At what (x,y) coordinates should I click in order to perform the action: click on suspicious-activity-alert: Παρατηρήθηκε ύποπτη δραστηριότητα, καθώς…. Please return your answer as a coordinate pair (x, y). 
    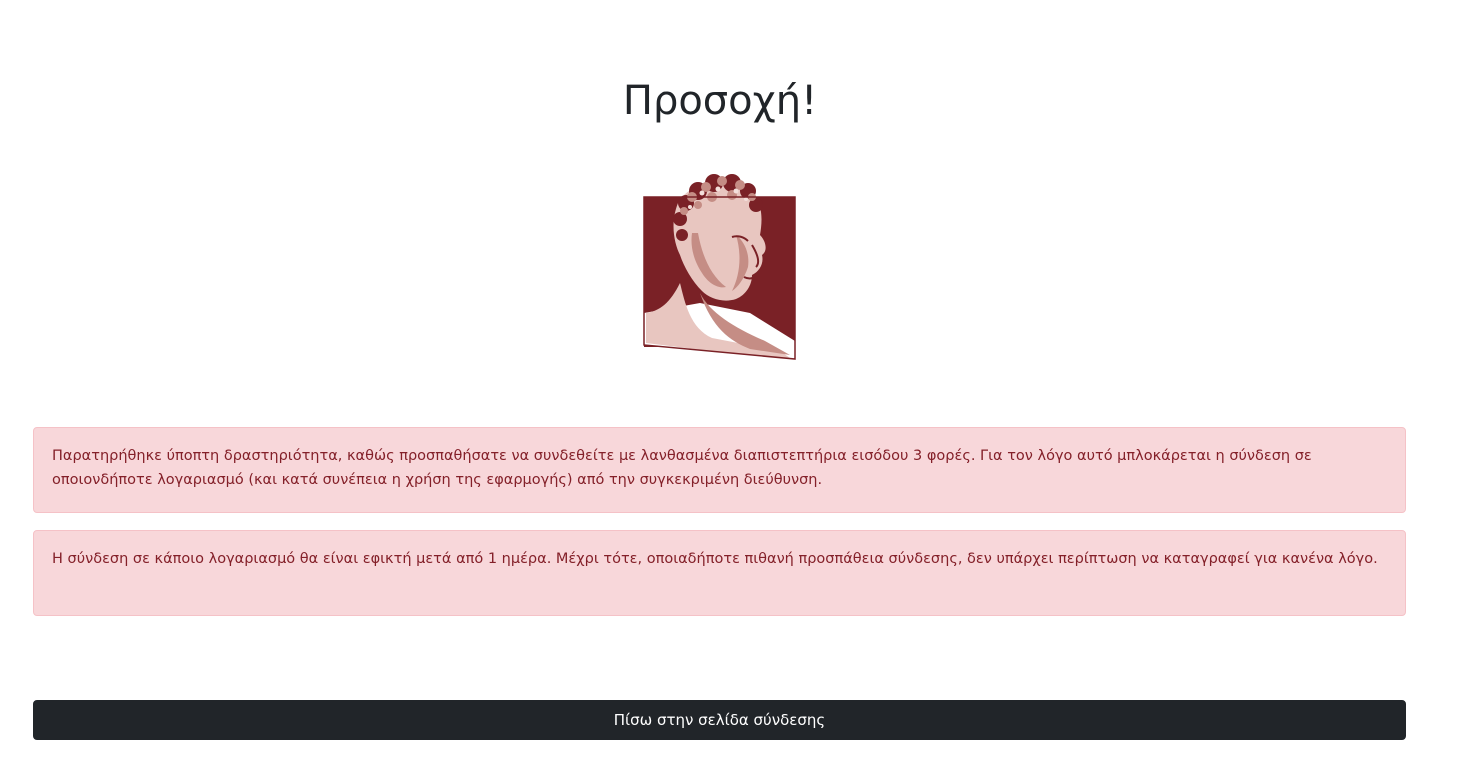
    Looking at the image, I should click on (719, 470).